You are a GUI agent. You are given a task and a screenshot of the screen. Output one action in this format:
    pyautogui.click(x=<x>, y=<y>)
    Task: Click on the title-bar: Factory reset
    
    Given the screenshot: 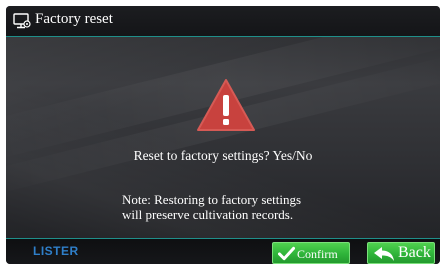 What is the action you would take?
    pyautogui.click(x=223, y=21)
    